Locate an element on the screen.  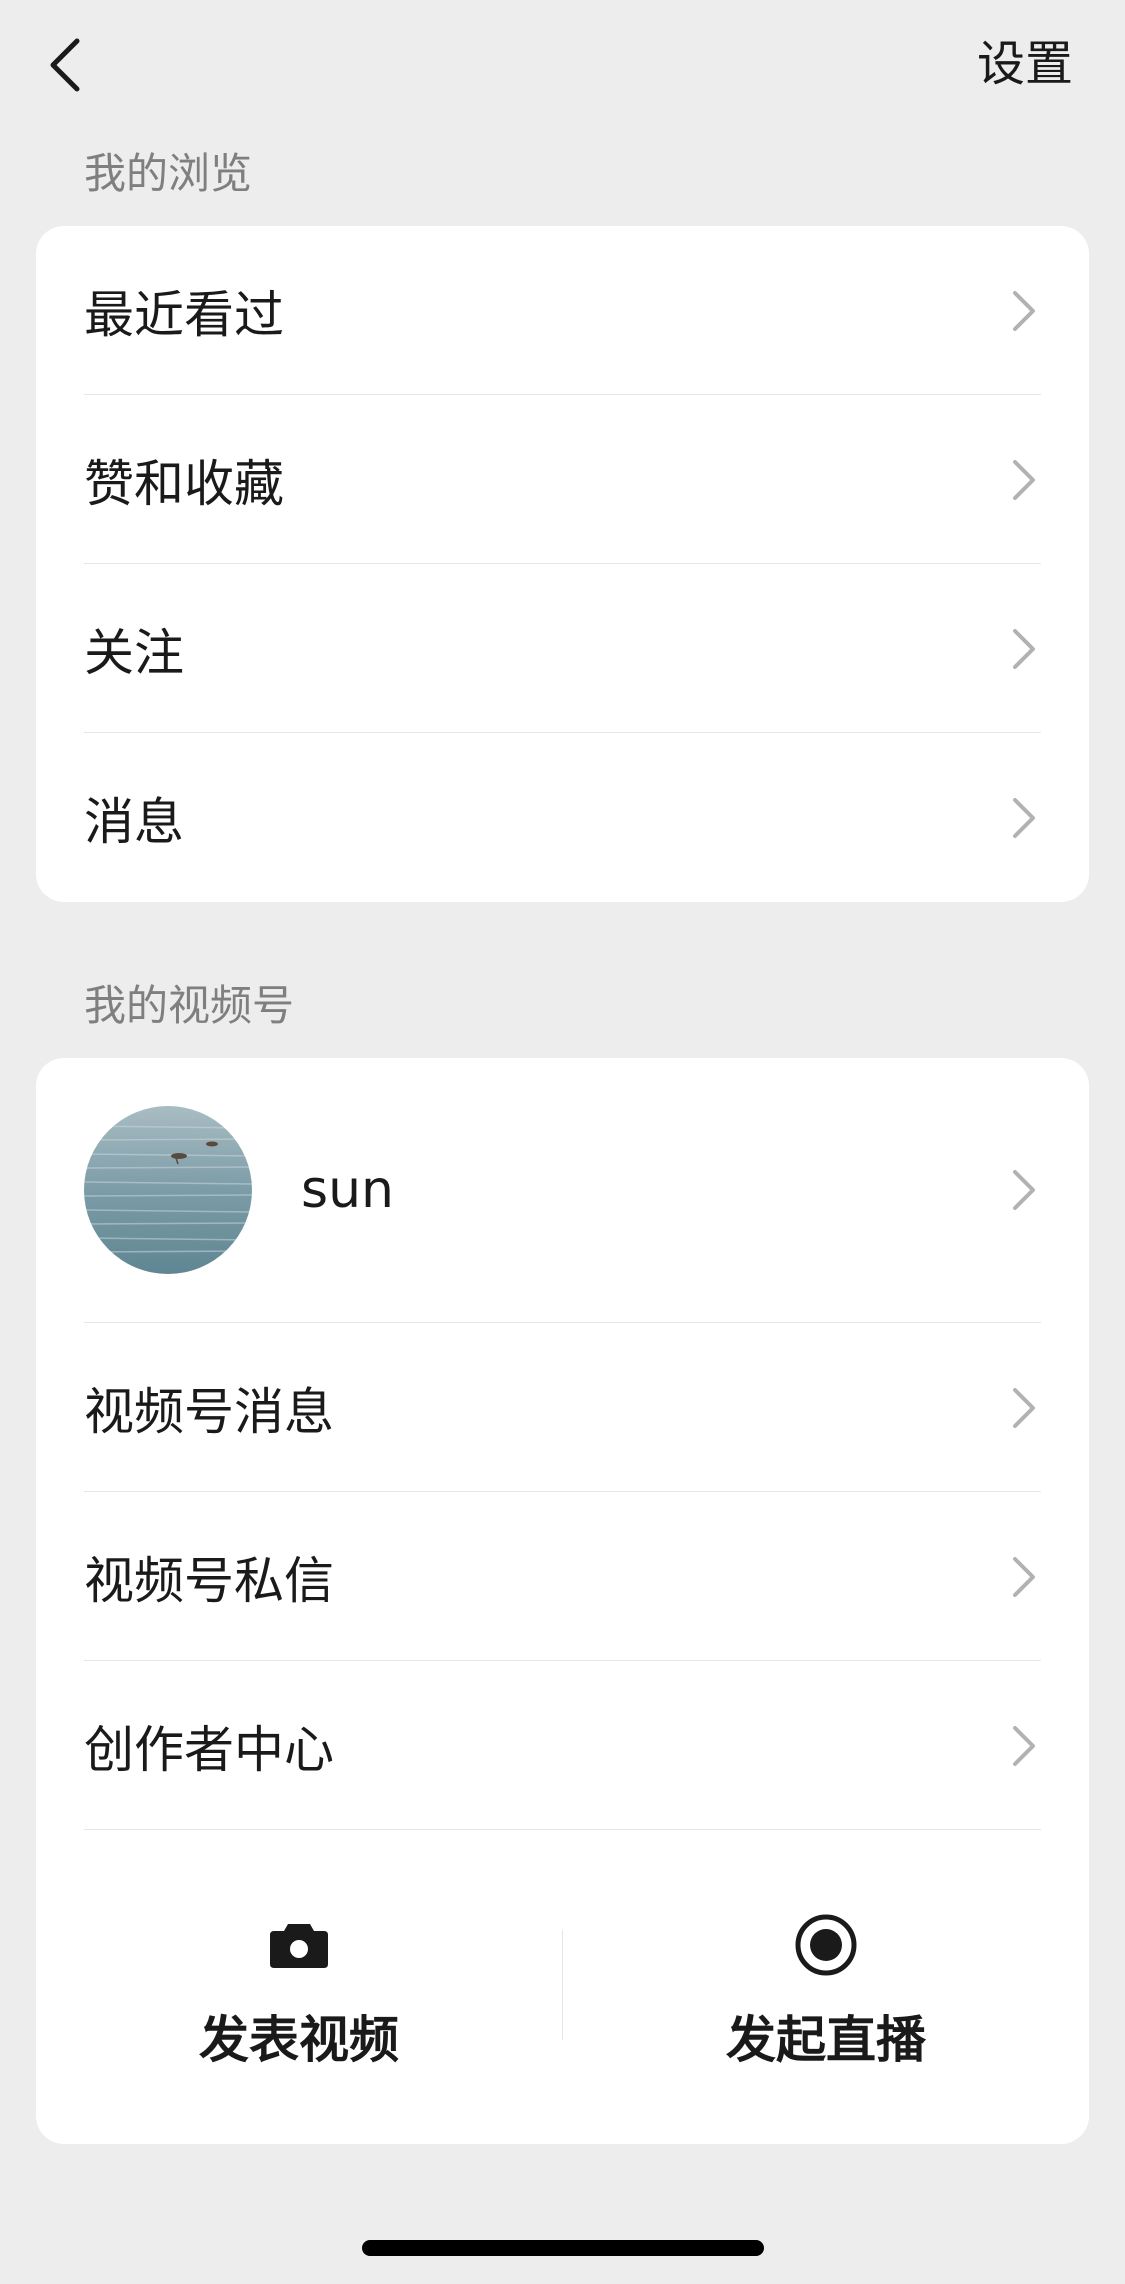
live-record-icon is located at coordinates (826, 1945).